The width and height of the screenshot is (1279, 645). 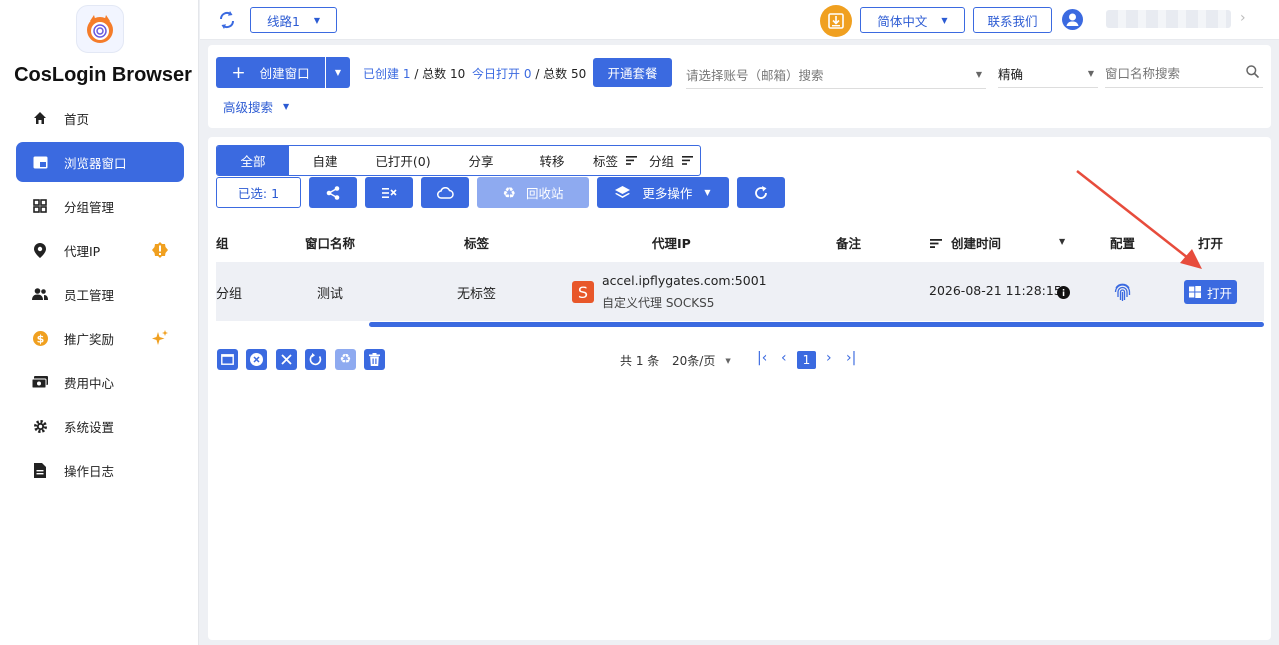 I want to click on recycle-icon: ♻, so click(x=345, y=359).